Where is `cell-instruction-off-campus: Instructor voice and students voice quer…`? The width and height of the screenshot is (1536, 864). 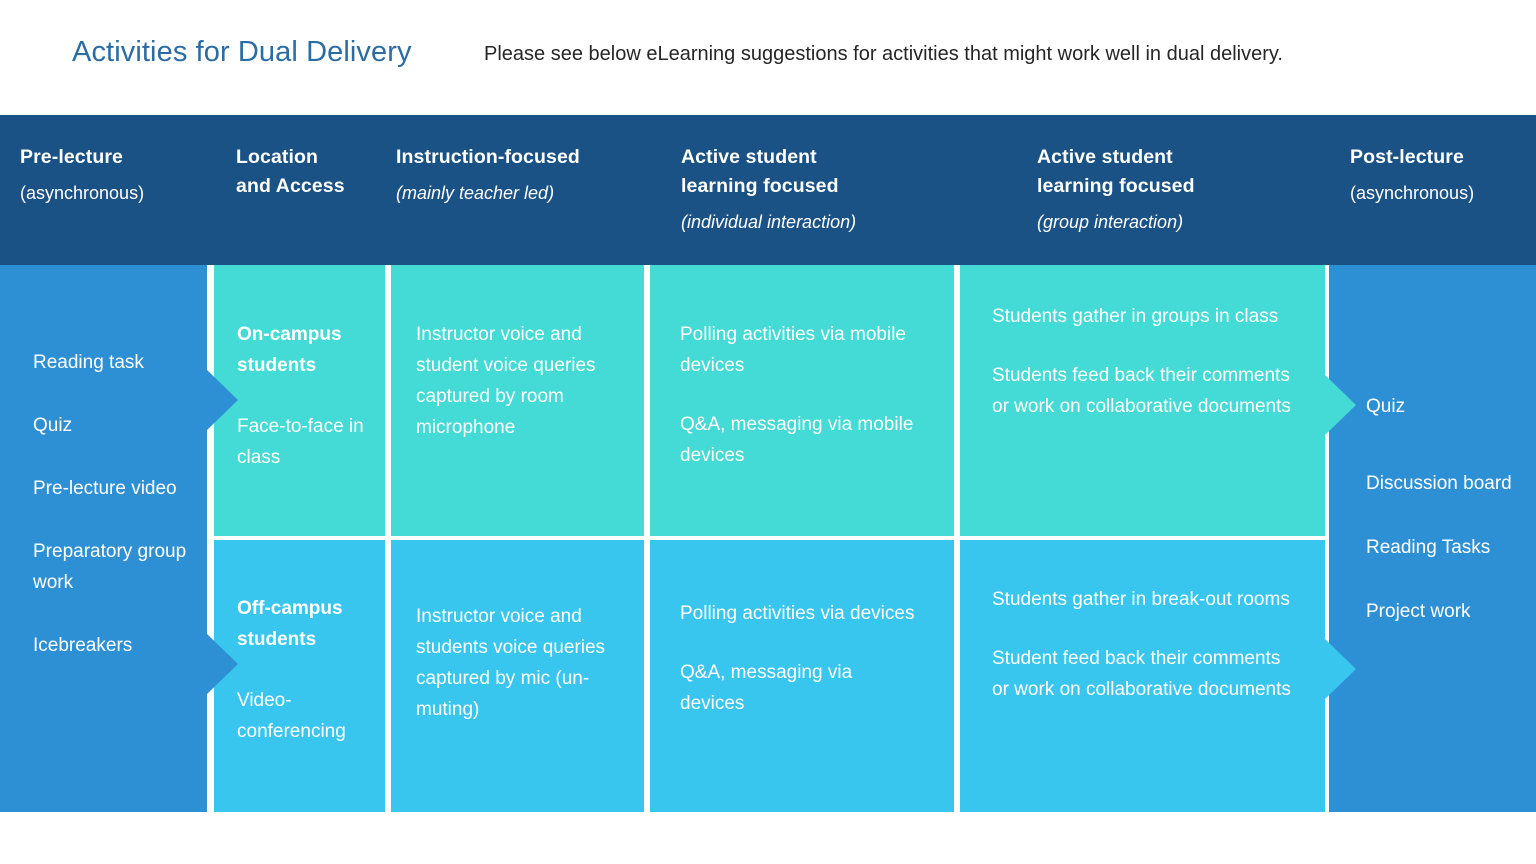
cell-instruction-off-campus: Instructor voice and students voice quer… is located at coordinates (517, 676).